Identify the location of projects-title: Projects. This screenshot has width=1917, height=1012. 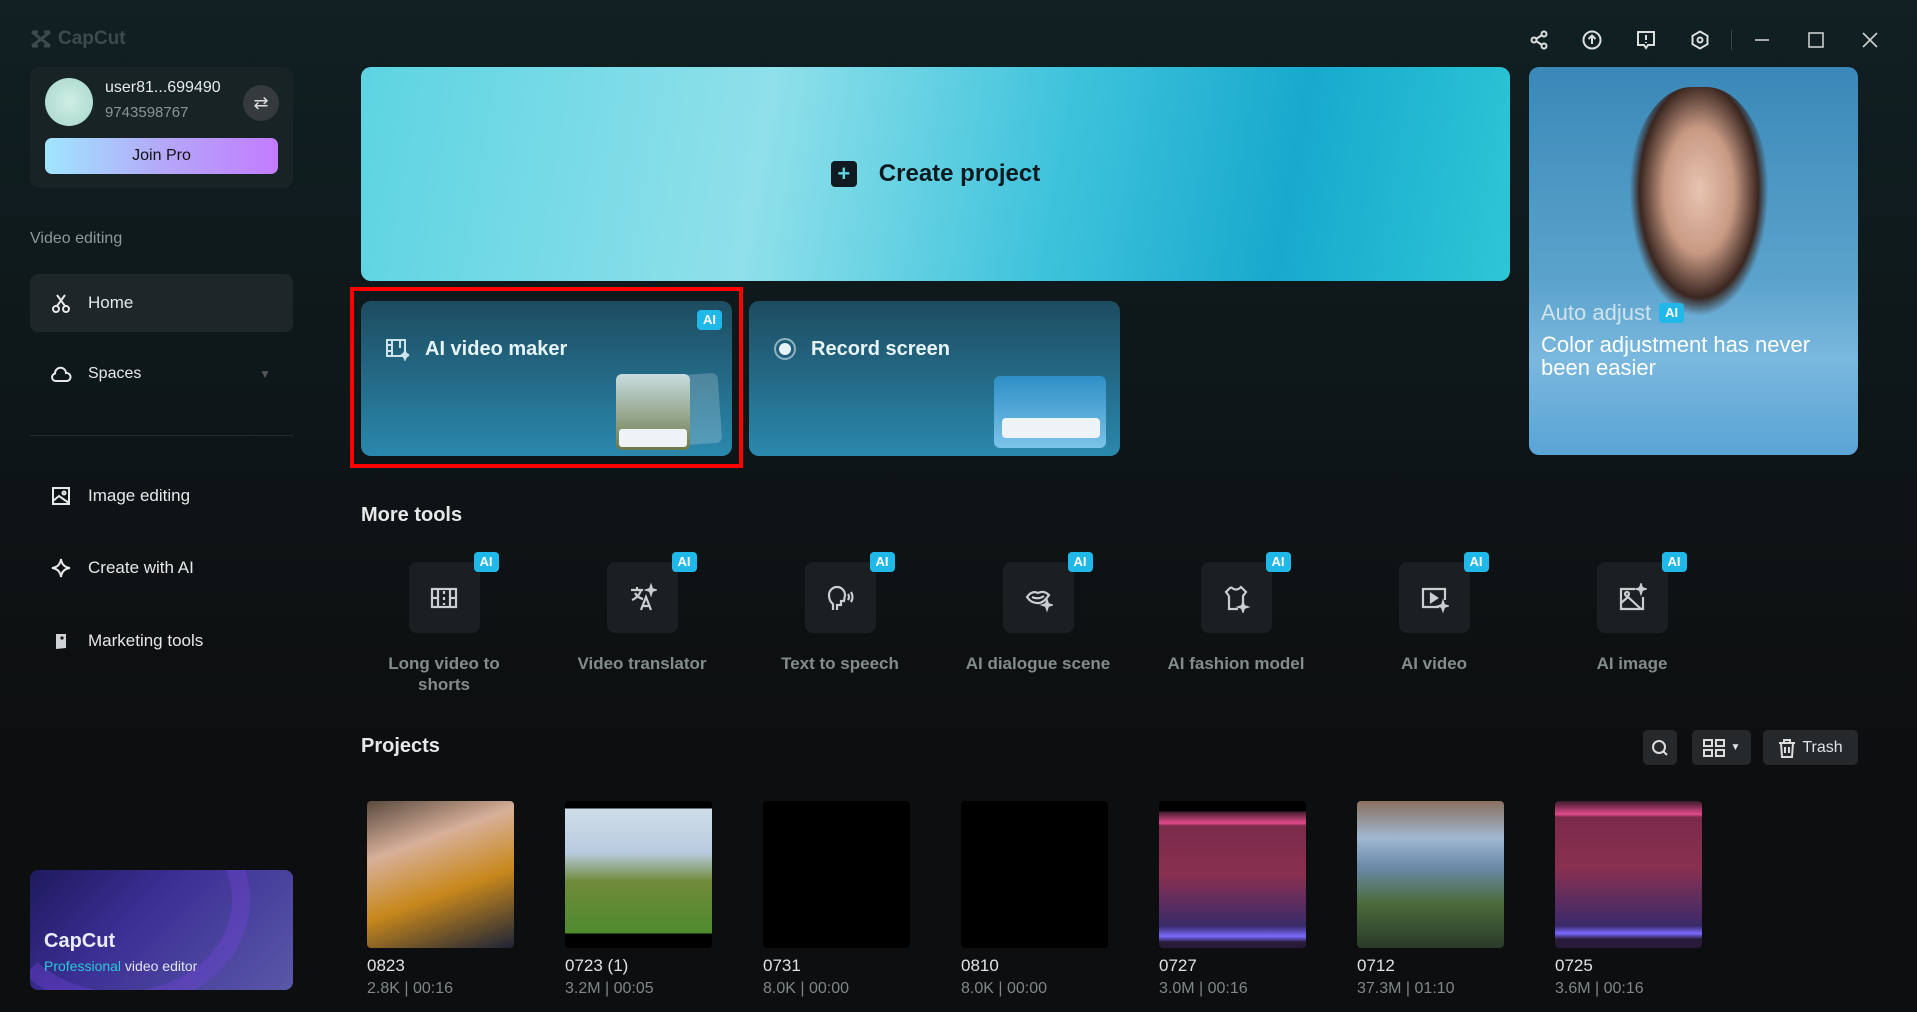
(400, 746).